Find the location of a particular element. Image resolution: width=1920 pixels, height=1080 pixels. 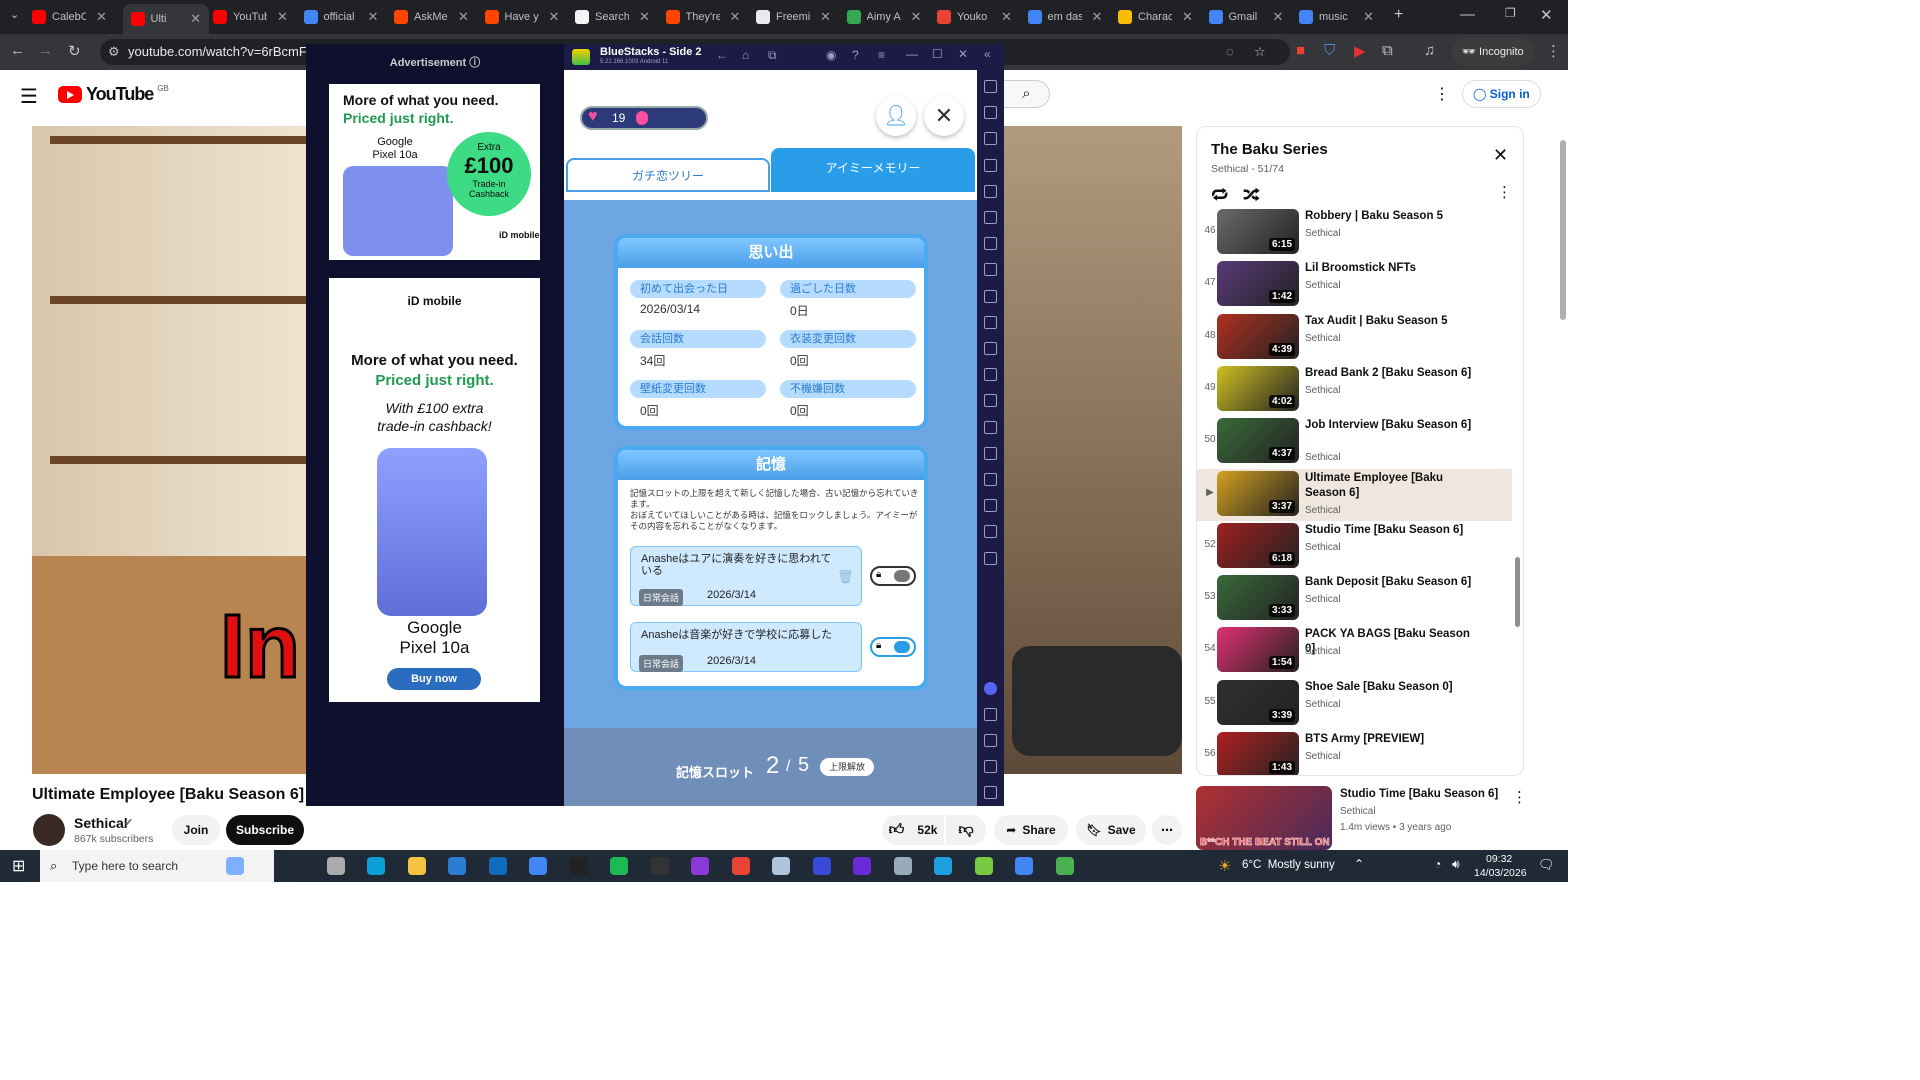

search-button: ⌕ is located at coordinates (1027, 94).